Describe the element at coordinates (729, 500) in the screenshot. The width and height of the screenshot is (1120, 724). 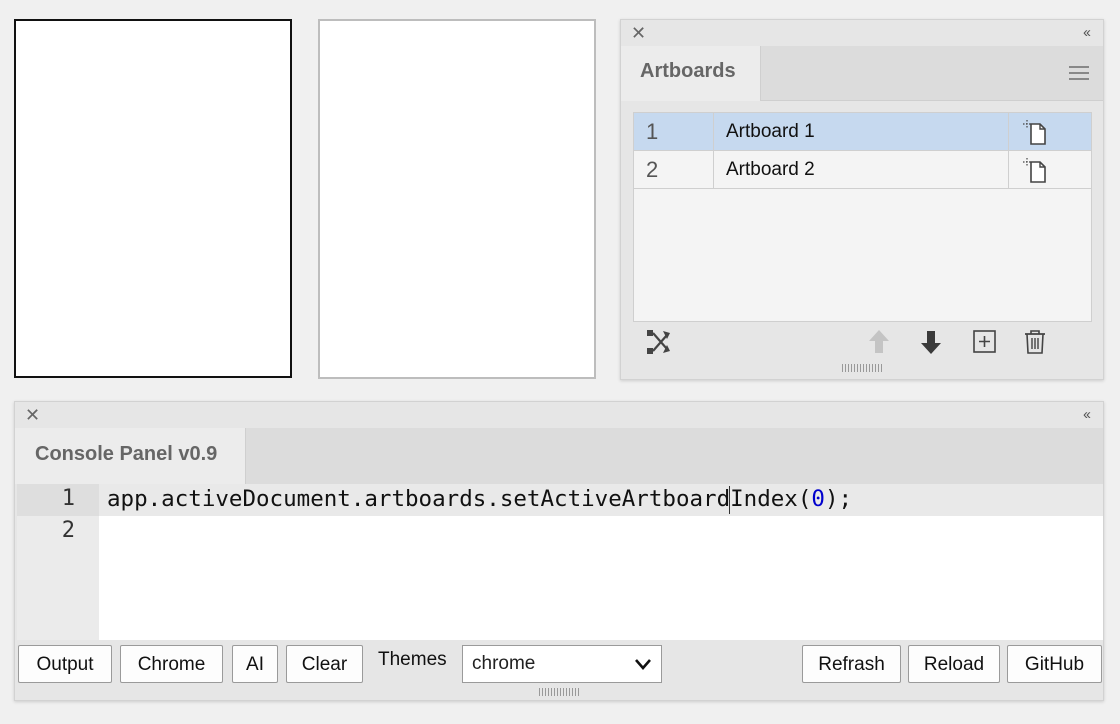
I see `text-cursor` at that location.